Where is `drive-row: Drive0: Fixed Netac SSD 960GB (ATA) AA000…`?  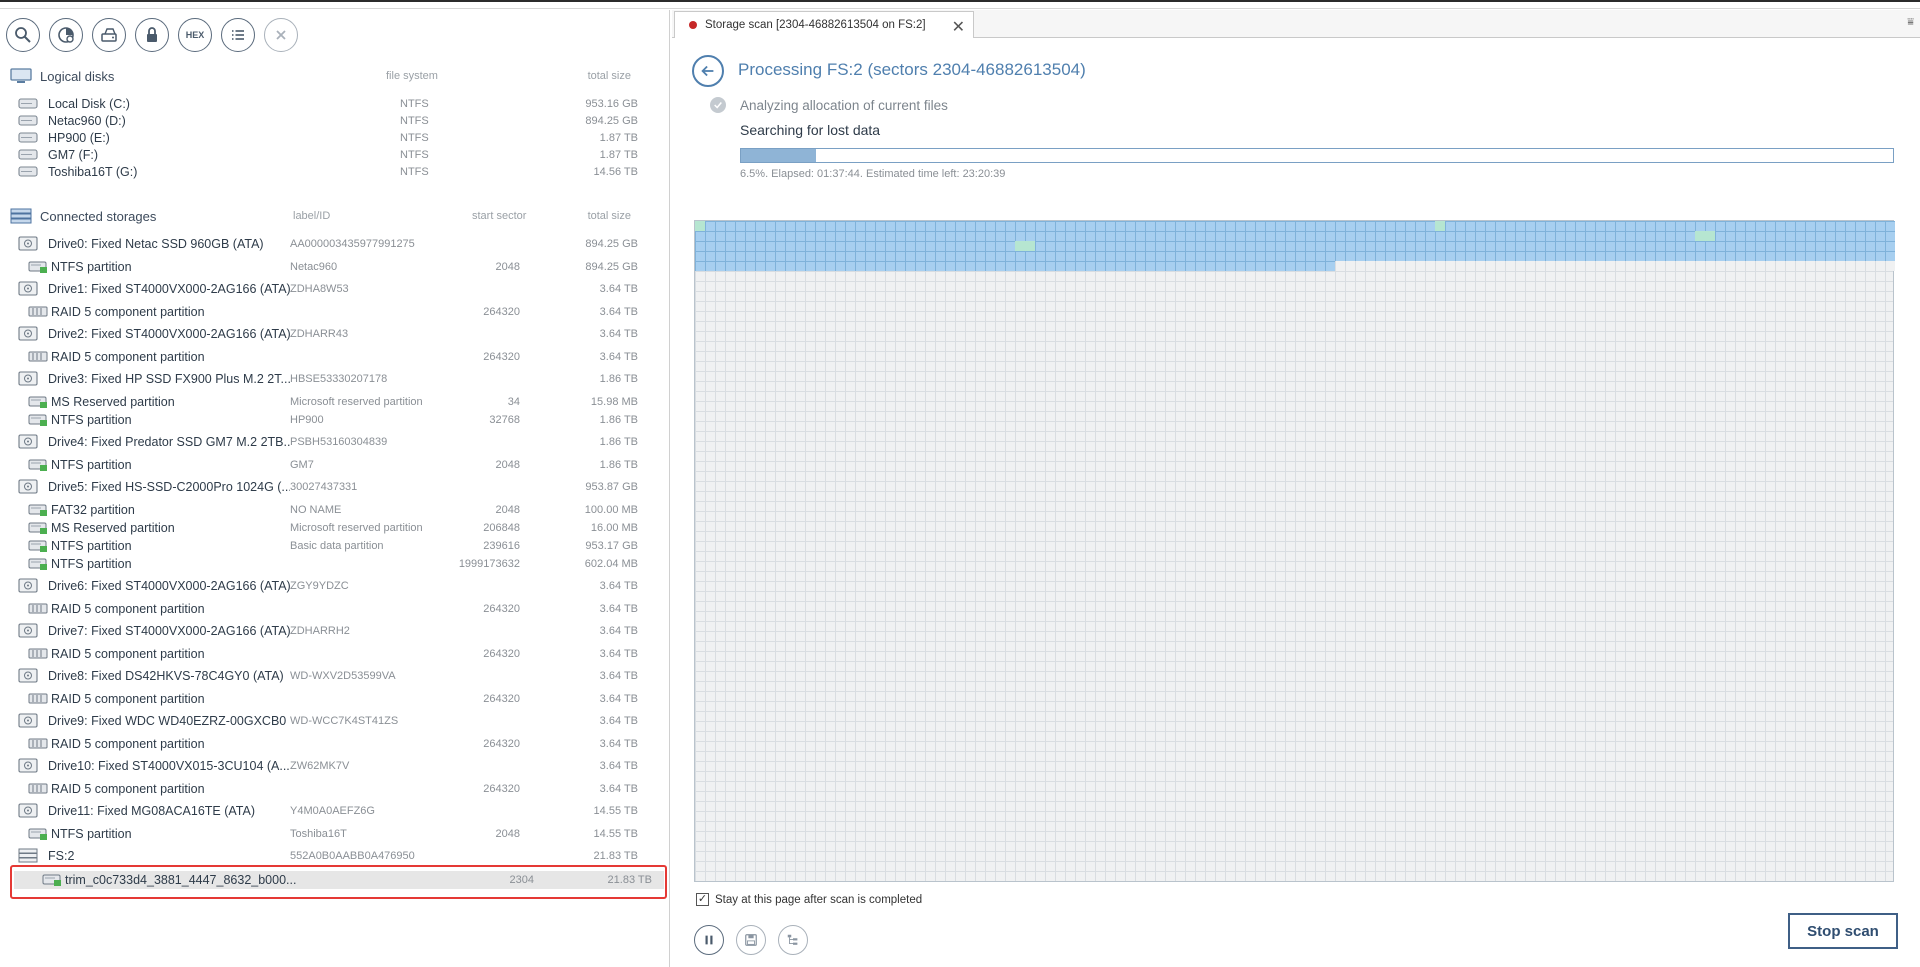
drive-row: Drive0: Fixed Netac SSD 960GB (ATA) AA000… is located at coordinates (325, 244).